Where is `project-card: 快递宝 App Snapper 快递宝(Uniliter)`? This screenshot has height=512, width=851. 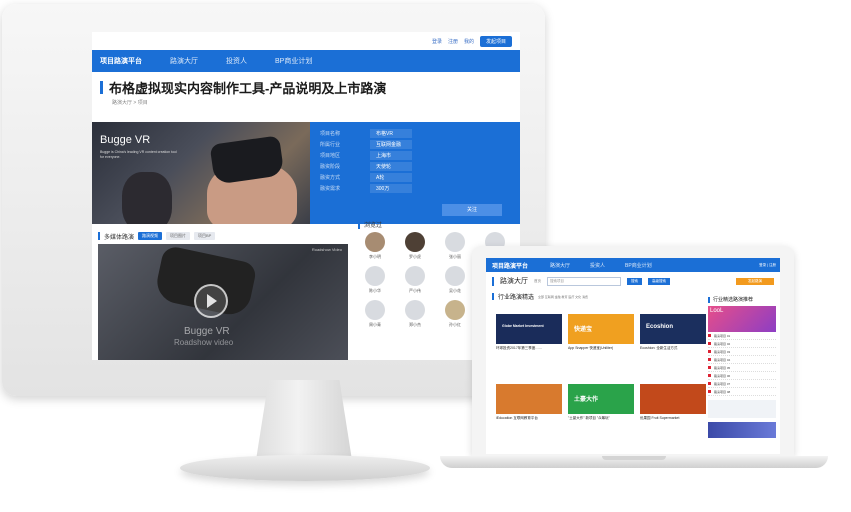
project-card: 快递宝 App Snapper 快递宝(Uniliter) is located at coordinates (601, 346).